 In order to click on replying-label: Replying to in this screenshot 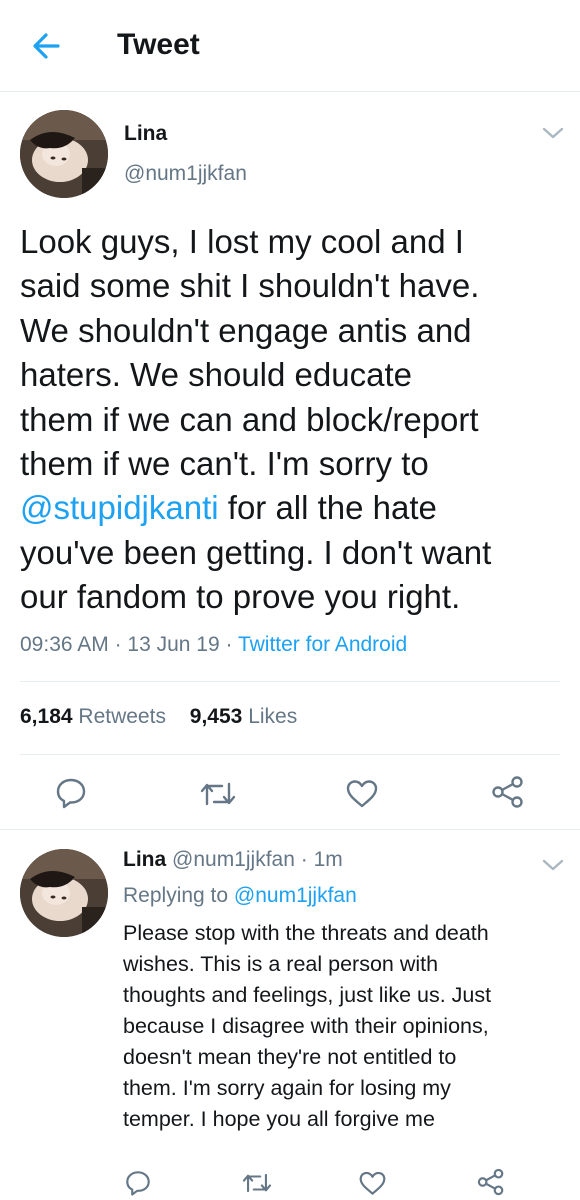, I will do `click(176, 895)`.